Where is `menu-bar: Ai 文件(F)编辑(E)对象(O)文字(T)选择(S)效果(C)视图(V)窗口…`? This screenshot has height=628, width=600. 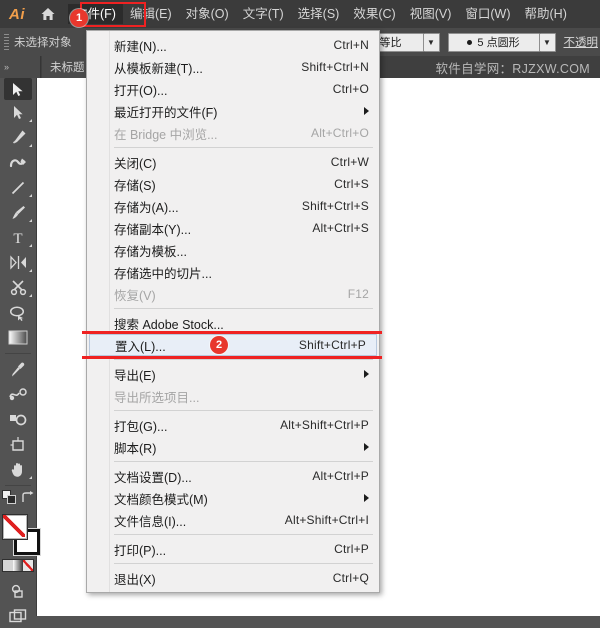 menu-bar: Ai 文件(F)编辑(E)对象(O)文字(T)选择(S)效果(C)视图(V)窗口… is located at coordinates (300, 14).